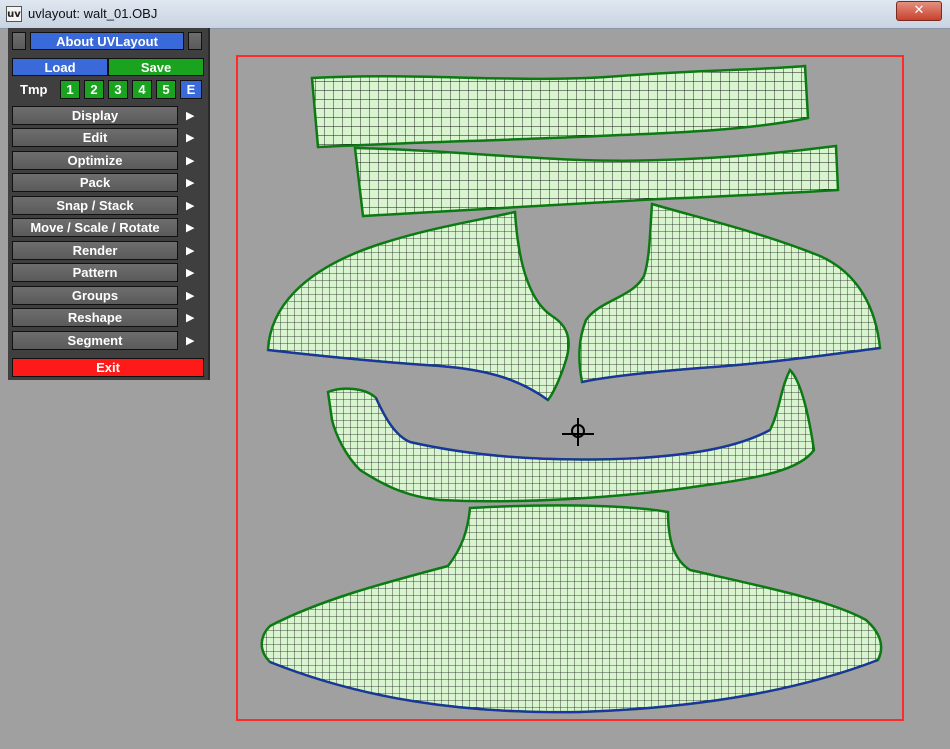 The width and height of the screenshot is (950, 749). Describe the element at coordinates (730, 293) in the screenshot. I see `uv-shell-right-wing` at that location.